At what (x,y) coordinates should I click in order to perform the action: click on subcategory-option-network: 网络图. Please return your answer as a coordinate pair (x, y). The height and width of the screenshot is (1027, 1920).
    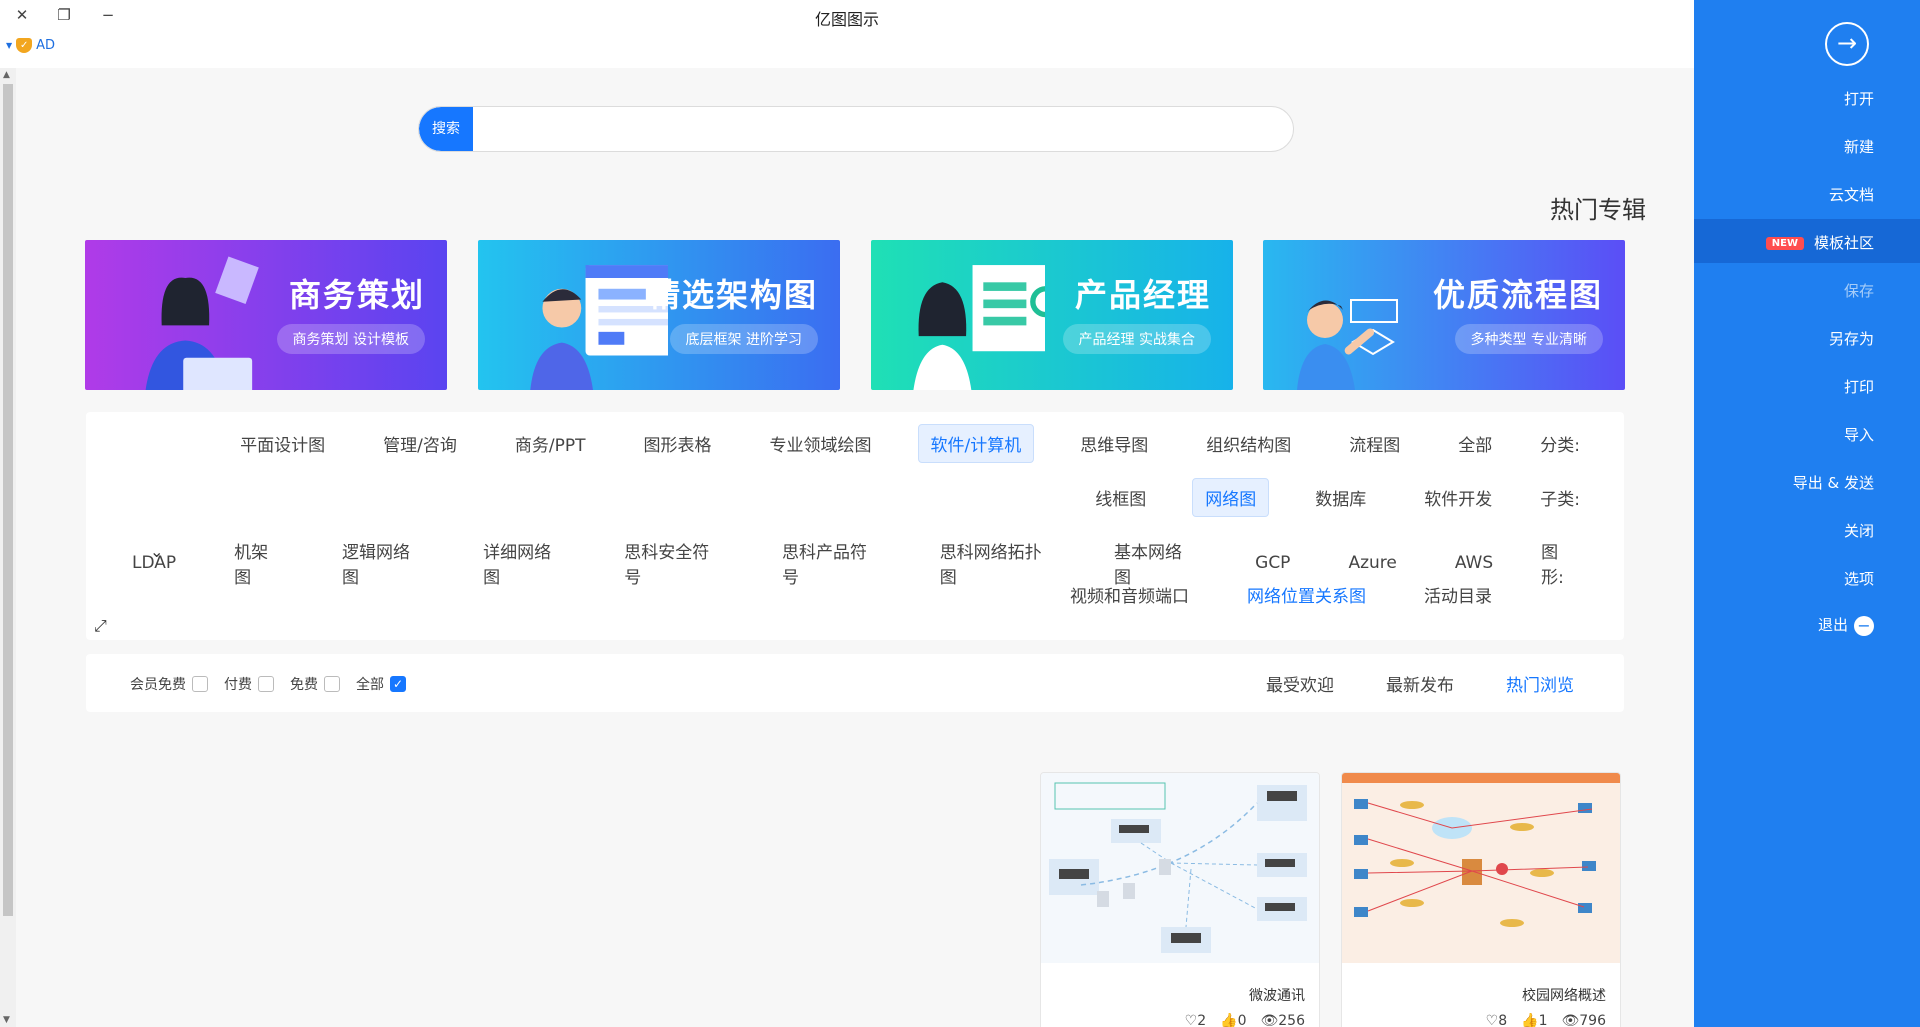
    Looking at the image, I should click on (1231, 497).